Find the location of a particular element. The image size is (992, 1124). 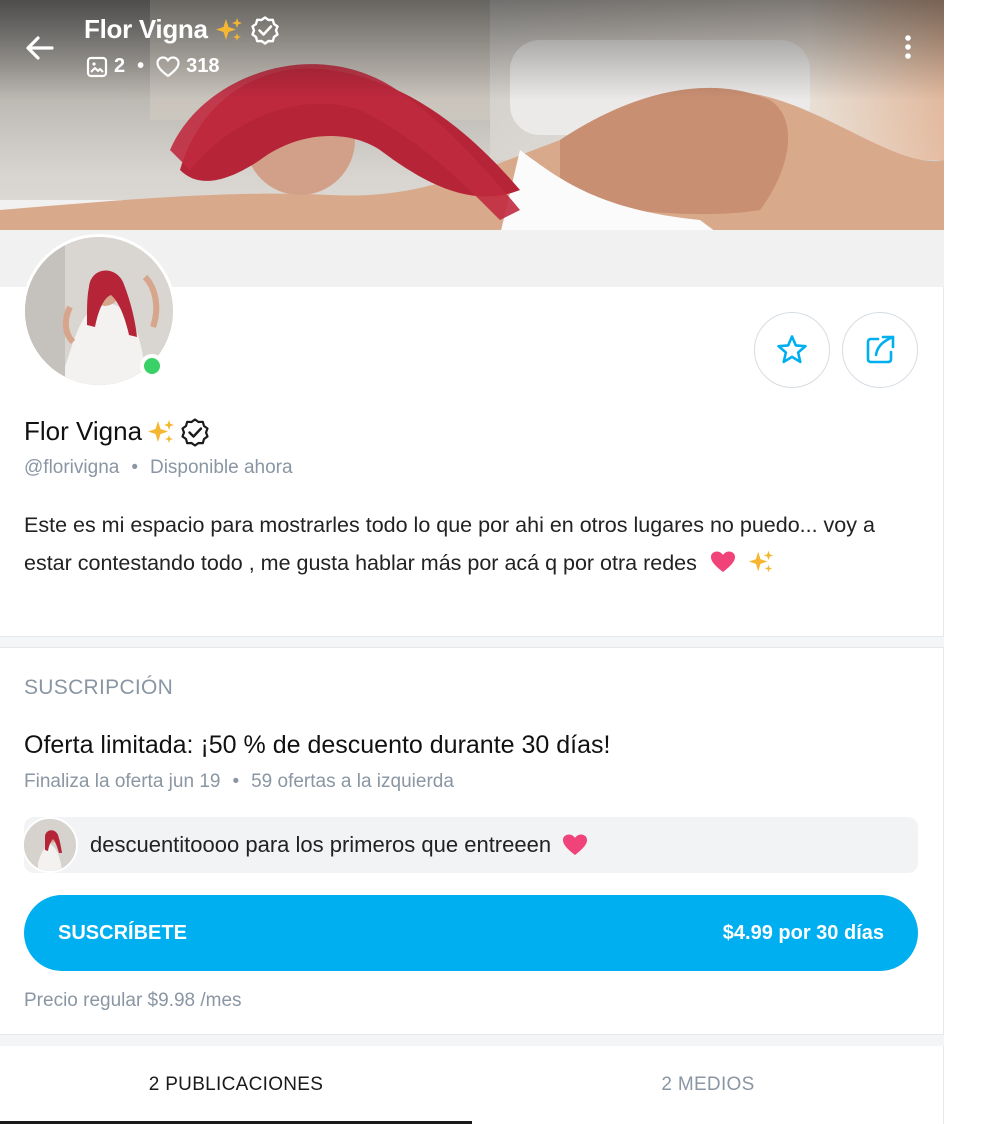

regular-price: Precio regular $9.98 /mes is located at coordinates (133, 1000).